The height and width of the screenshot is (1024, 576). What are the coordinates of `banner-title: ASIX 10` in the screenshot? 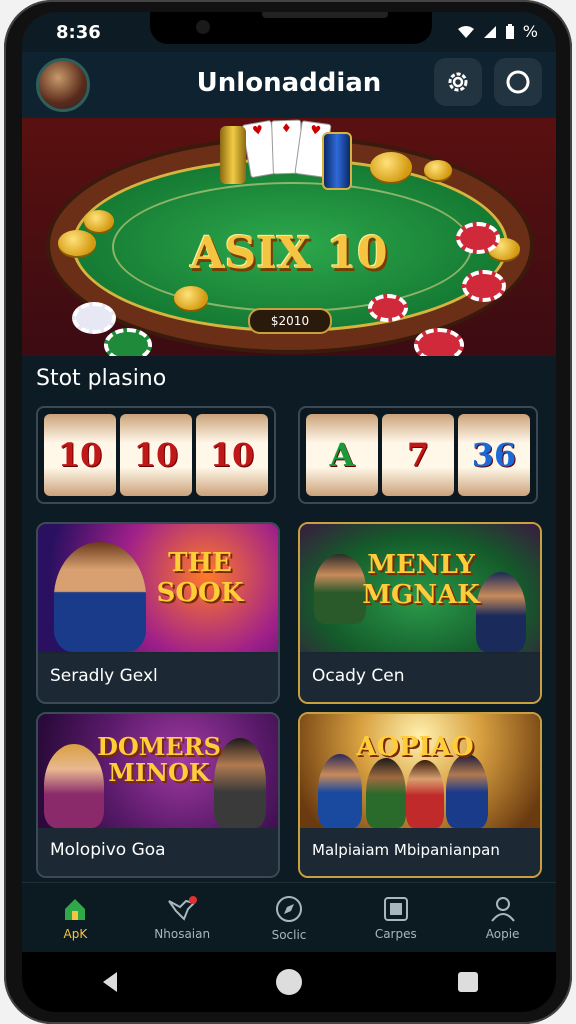 It's located at (289, 253).